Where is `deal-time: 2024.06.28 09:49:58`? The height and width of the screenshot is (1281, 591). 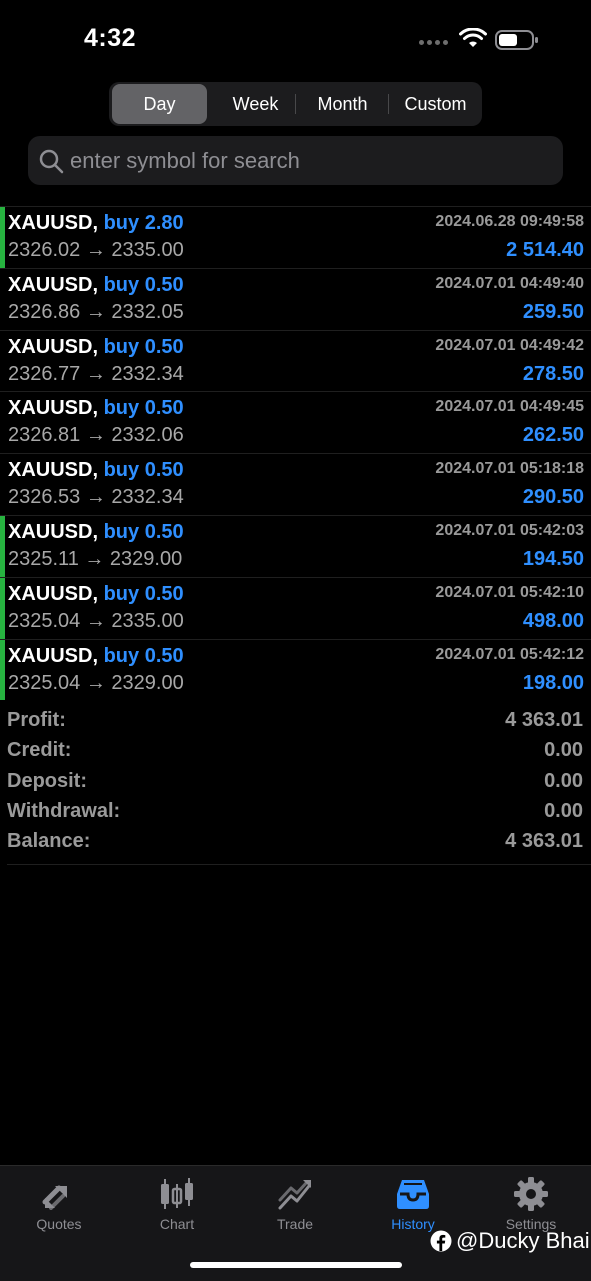
deal-time: 2024.06.28 09:49:58 is located at coordinates (509, 221).